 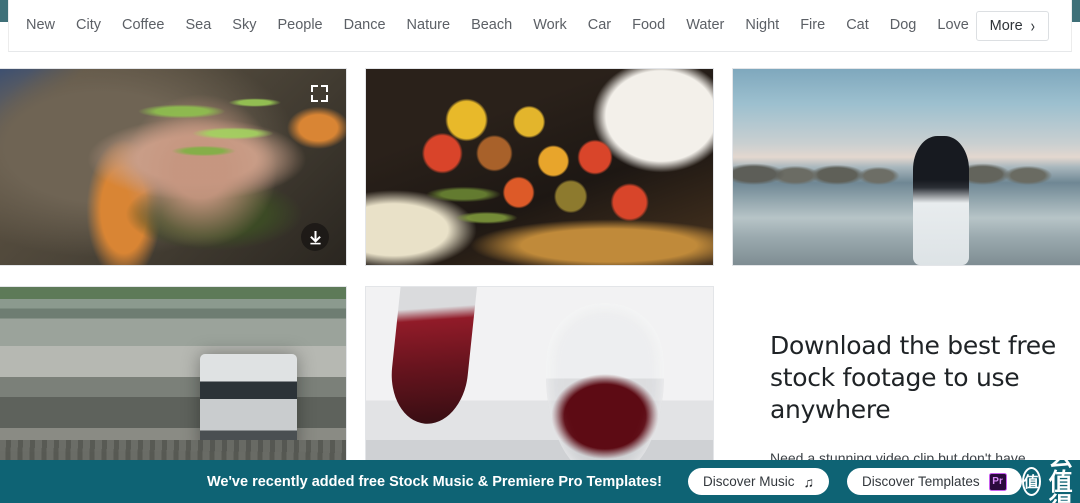 I want to click on expand-icon, so click(x=319, y=93).